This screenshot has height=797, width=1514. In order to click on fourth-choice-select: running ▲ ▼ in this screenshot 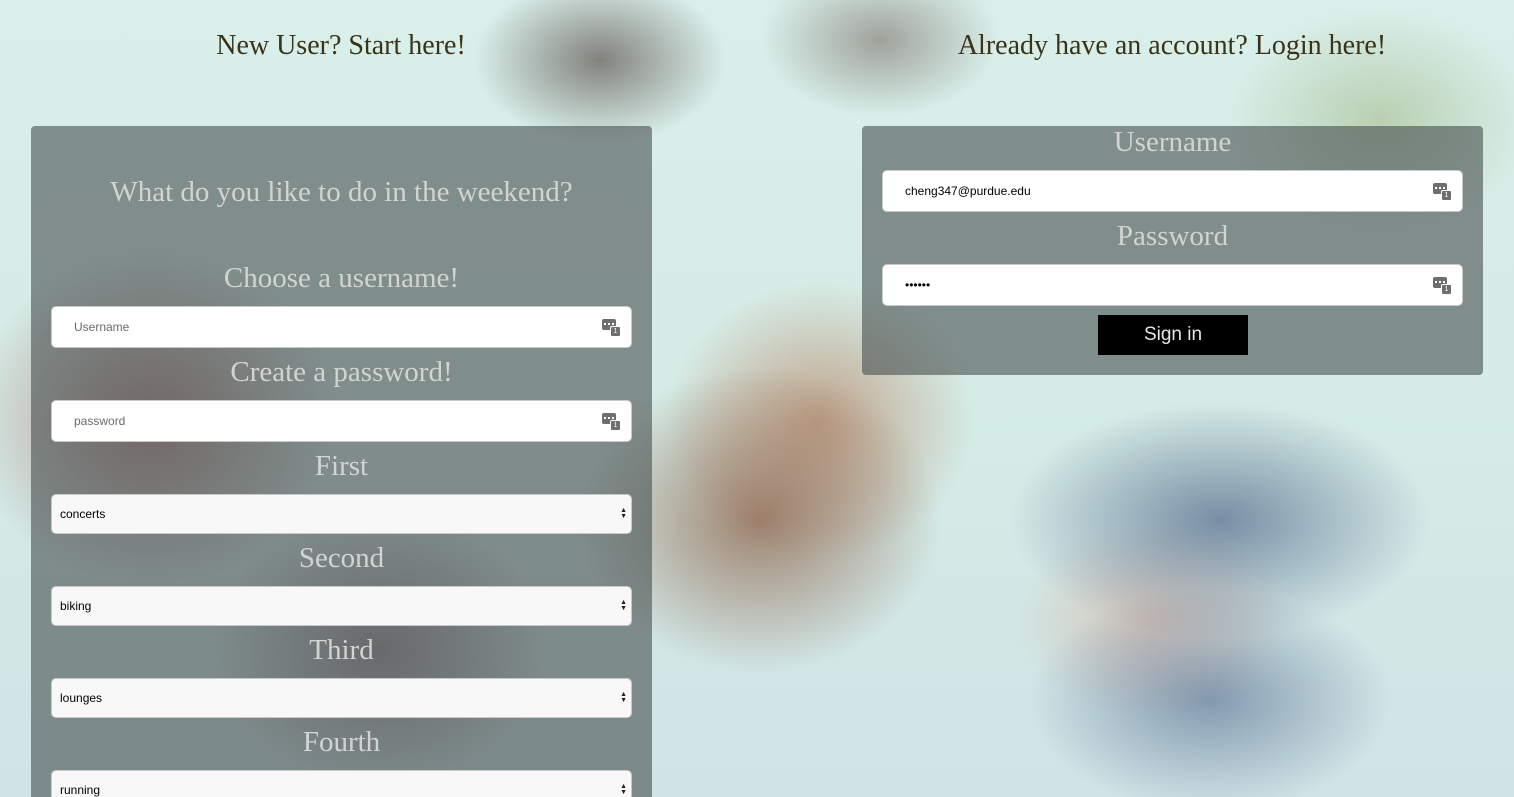, I will do `click(341, 783)`.